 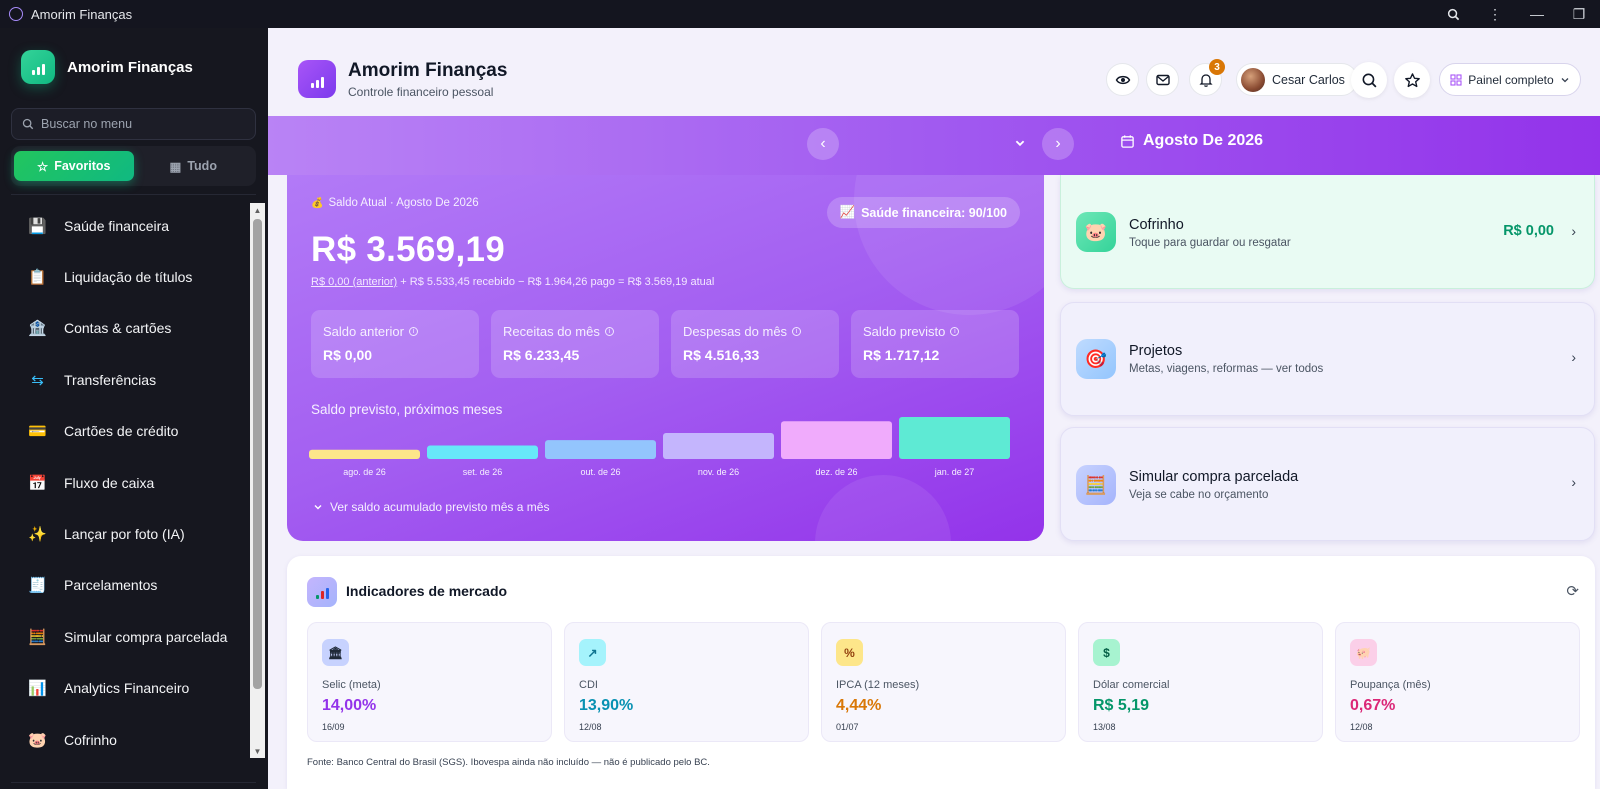 I want to click on sidebar-item-parcelamentos: 🧾 Parcelamentos, so click(x=125, y=585).